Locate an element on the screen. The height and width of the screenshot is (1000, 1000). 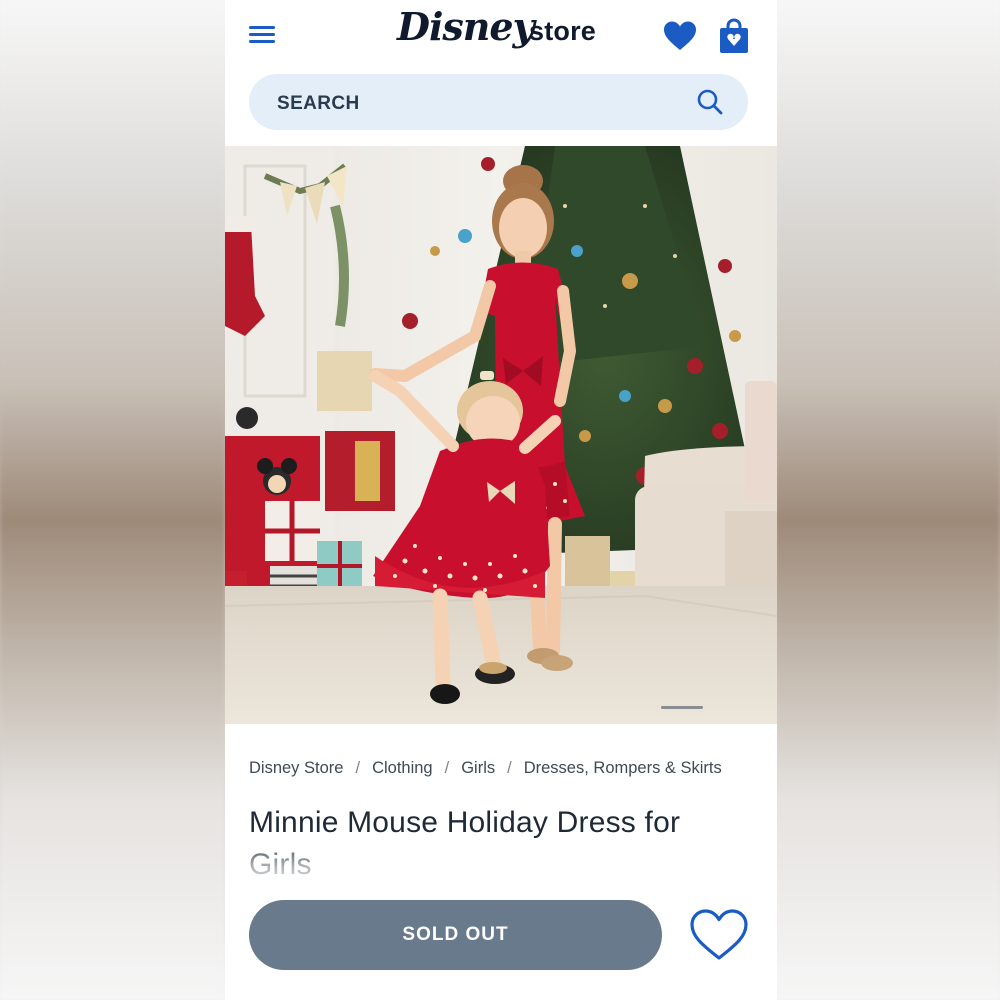
sold-out-button: SOLD OUT is located at coordinates (455, 935).